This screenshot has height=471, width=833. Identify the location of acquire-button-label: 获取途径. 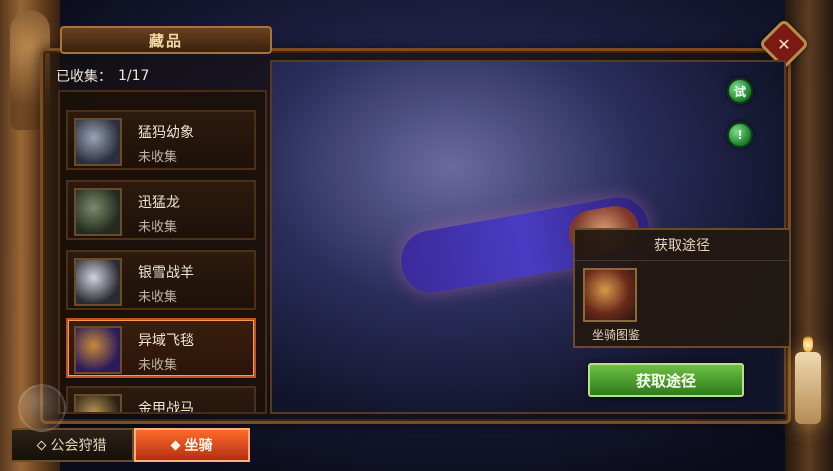
(665, 380).